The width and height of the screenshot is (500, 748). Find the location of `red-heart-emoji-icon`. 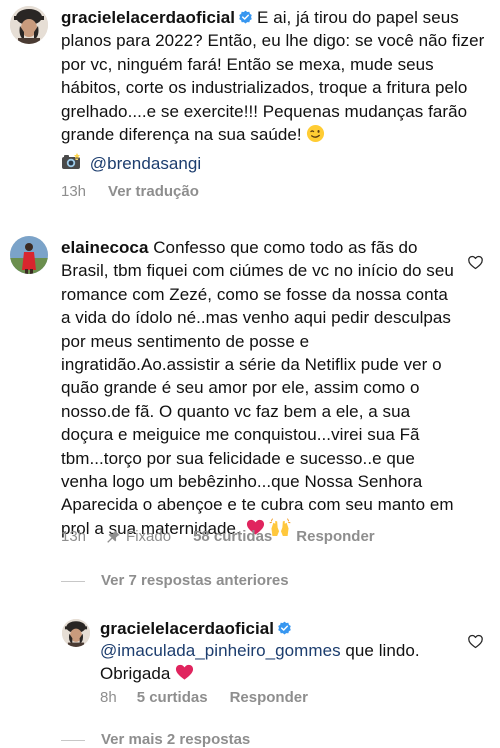

red-heart-emoji-icon is located at coordinates (185, 673).